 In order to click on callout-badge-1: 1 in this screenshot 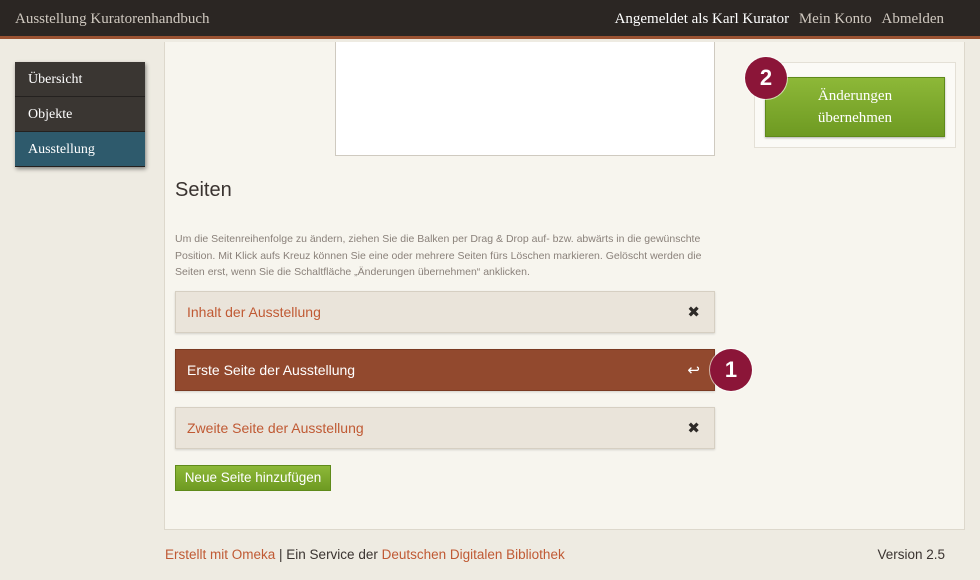, I will do `click(731, 370)`.